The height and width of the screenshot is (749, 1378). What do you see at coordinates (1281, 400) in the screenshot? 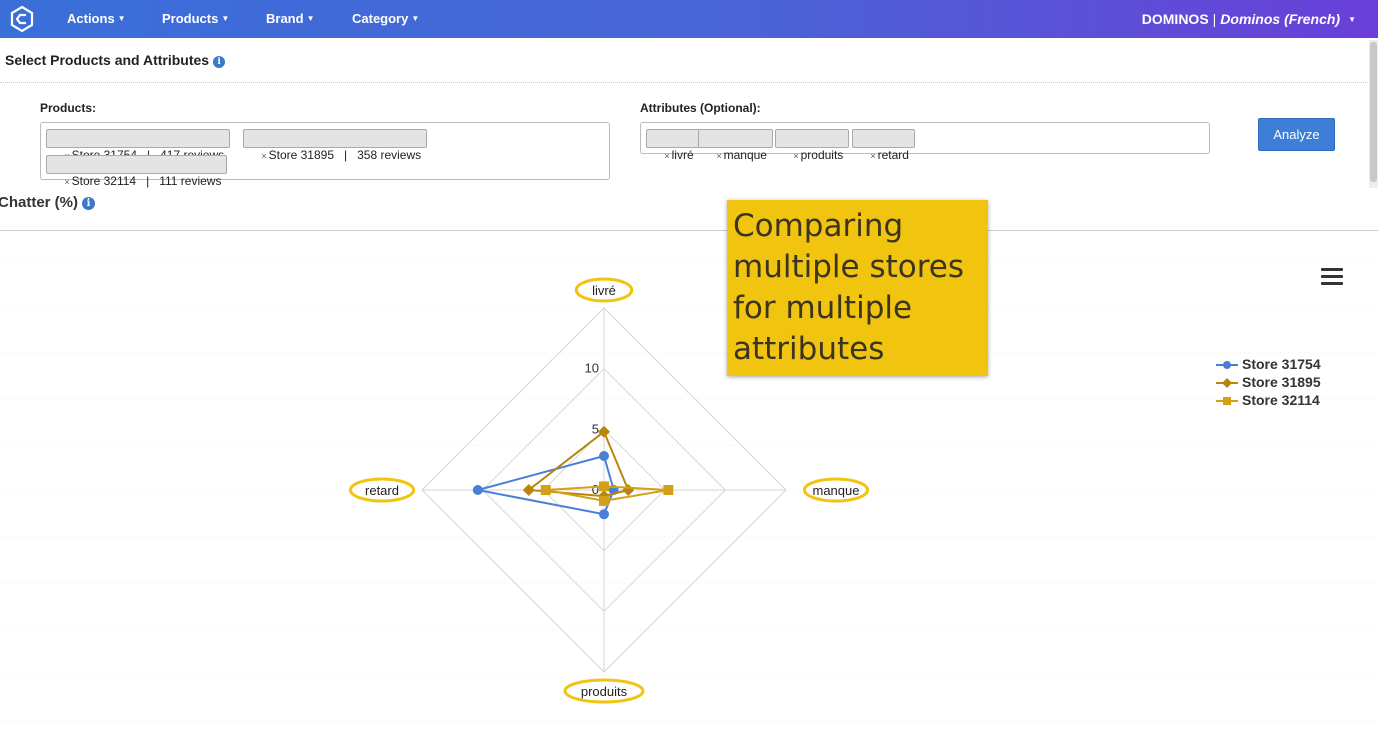
I see `legend-label: Store 32114` at bounding box center [1281, 400].